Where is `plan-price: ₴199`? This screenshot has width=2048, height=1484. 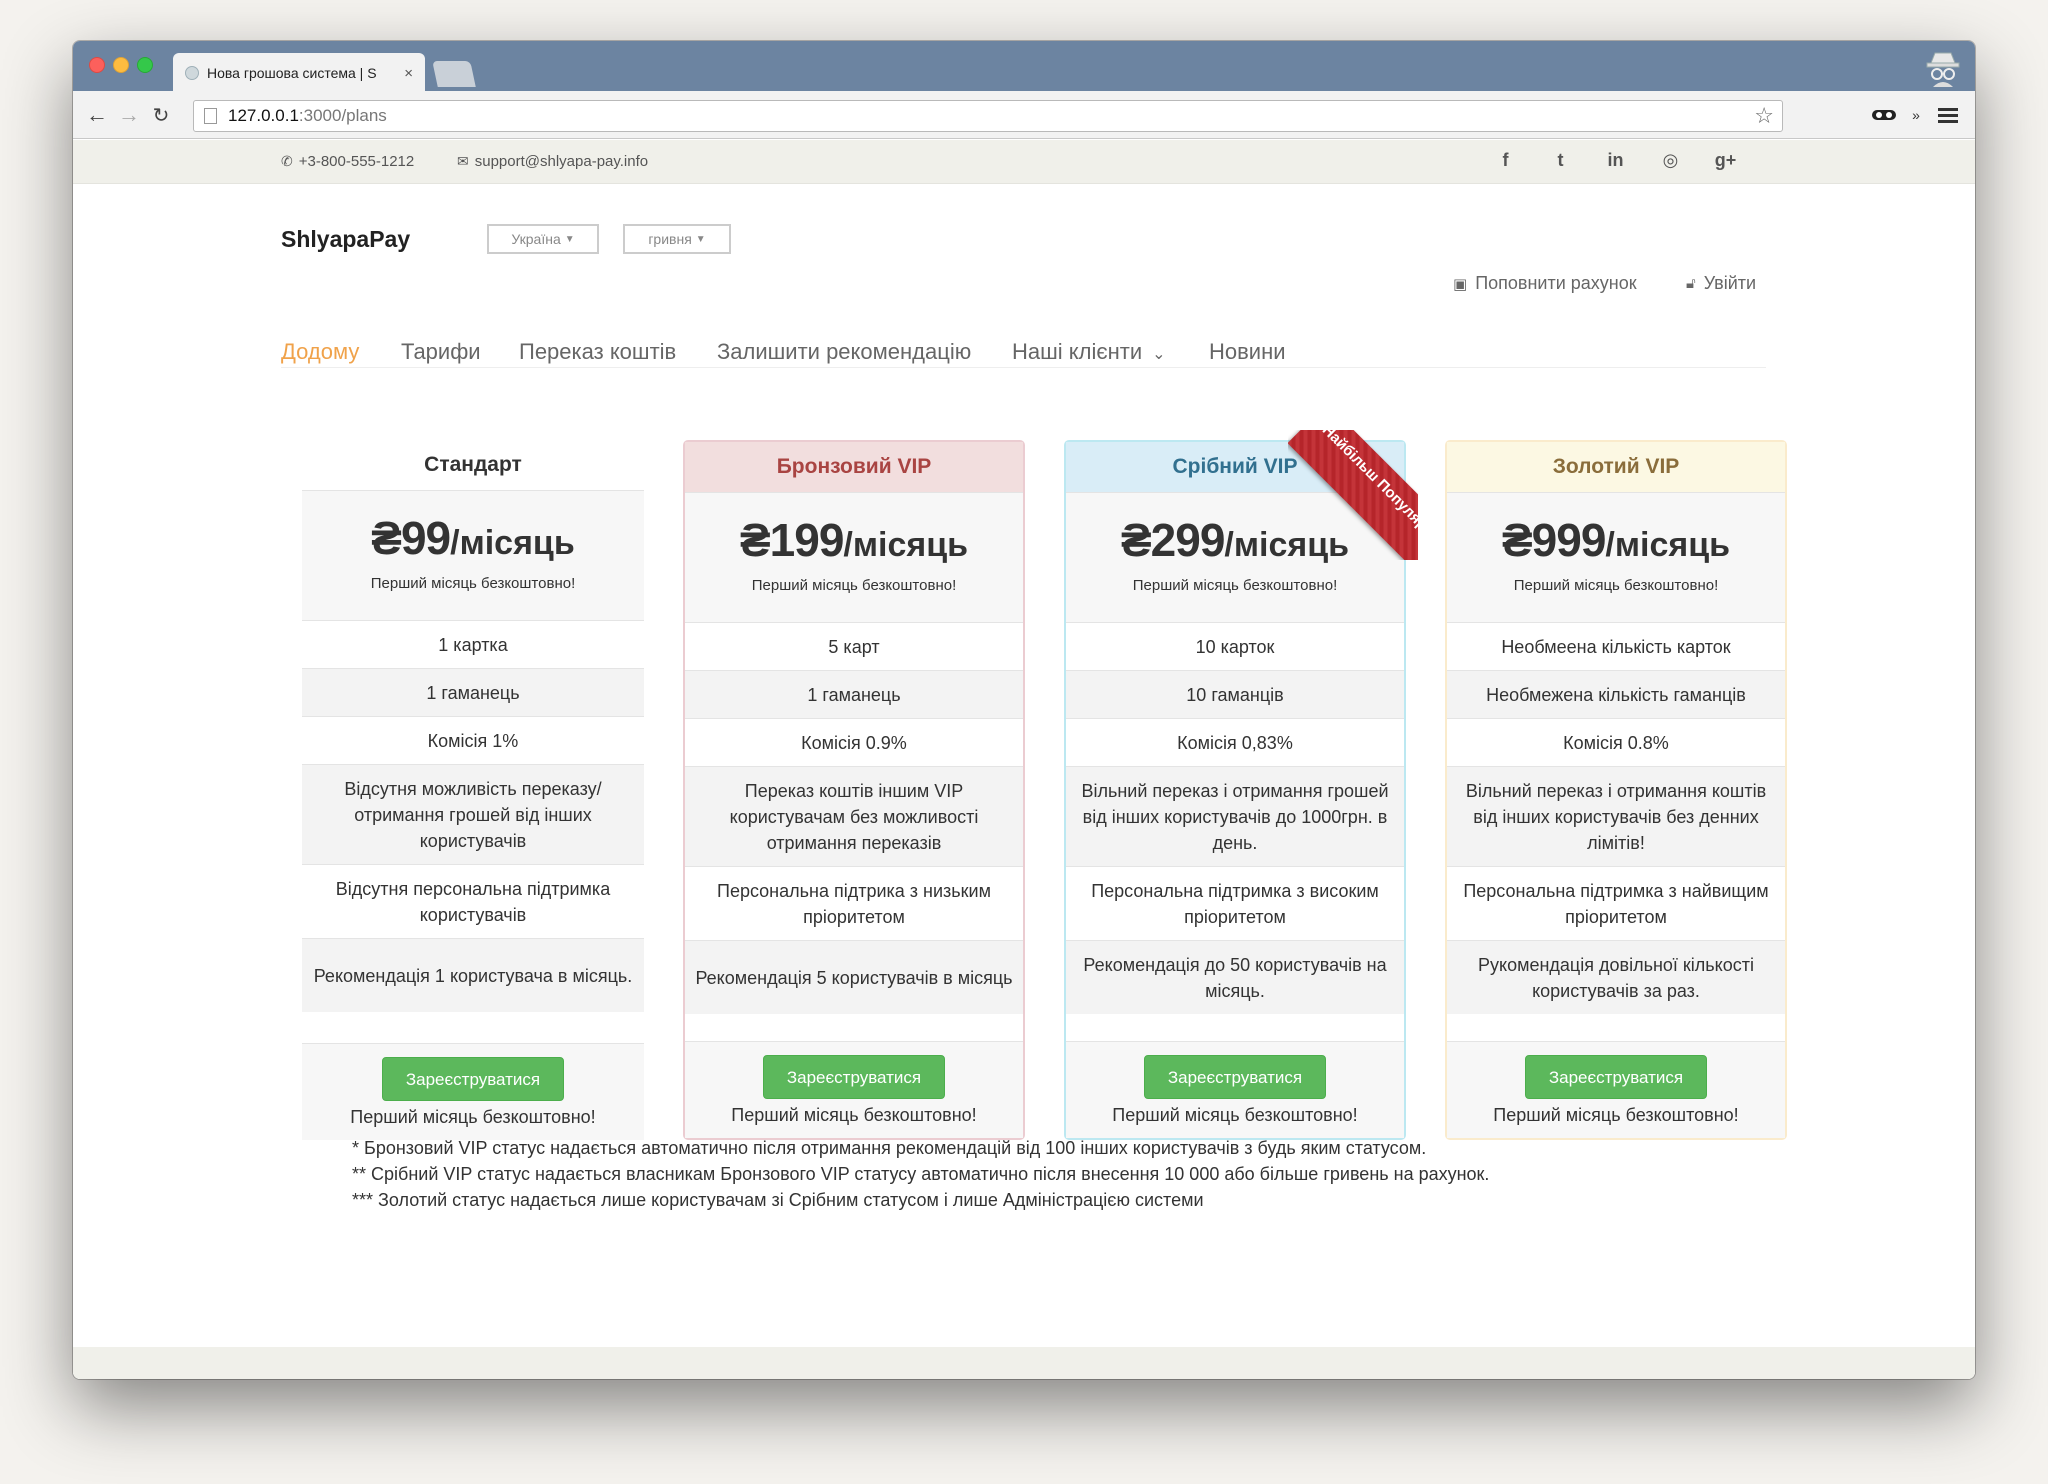 plan-price: ₴199 is located at coordinates (791, 540).